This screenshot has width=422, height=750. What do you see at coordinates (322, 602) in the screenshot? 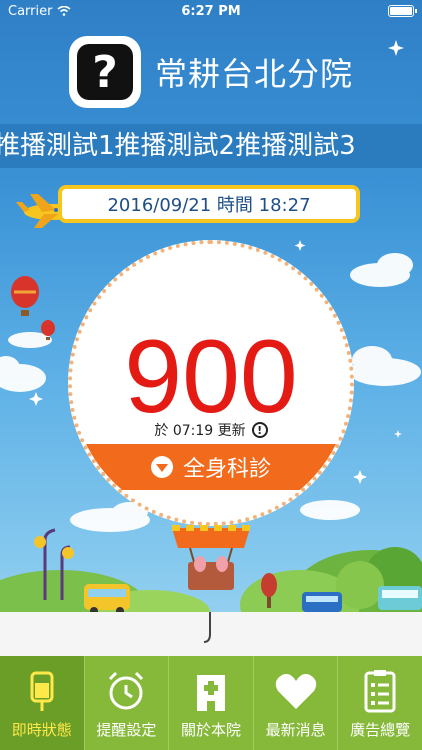
I see `blue-bus-icon` at bounding box center [322, 602].